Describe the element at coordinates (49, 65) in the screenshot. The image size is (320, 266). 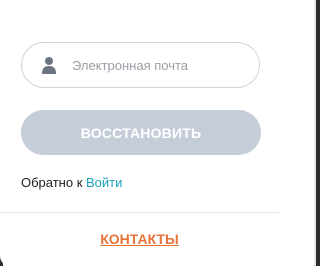
I see `user-icon` at that location.